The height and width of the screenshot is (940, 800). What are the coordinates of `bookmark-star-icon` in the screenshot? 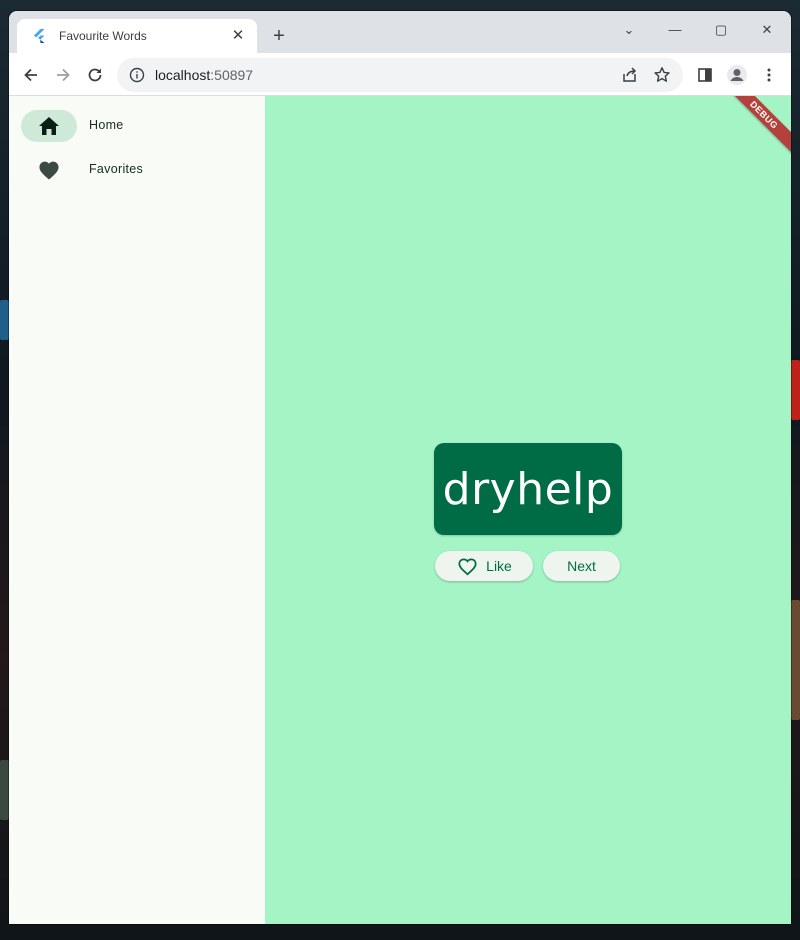 It's located at (662, 75).